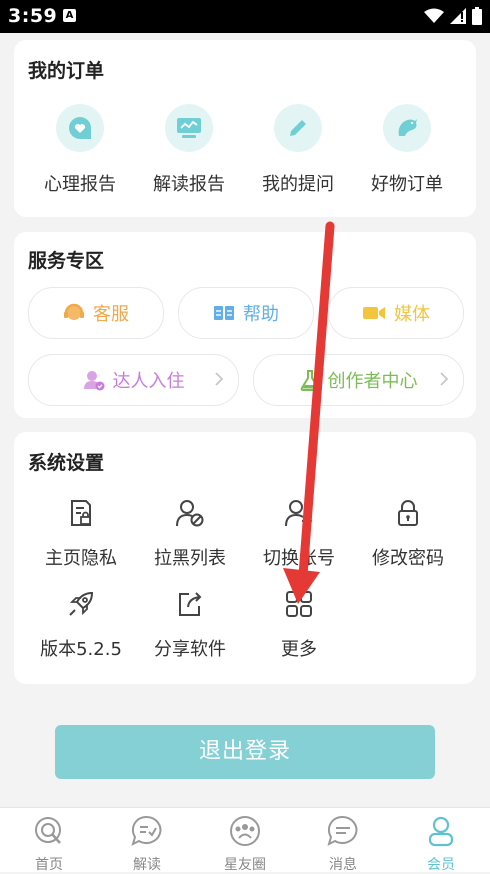 The width and height of the screenshot is (490, 874). Describe the element at coordinates (224, 313) in the screenshot. I see `book-icon` at that location.